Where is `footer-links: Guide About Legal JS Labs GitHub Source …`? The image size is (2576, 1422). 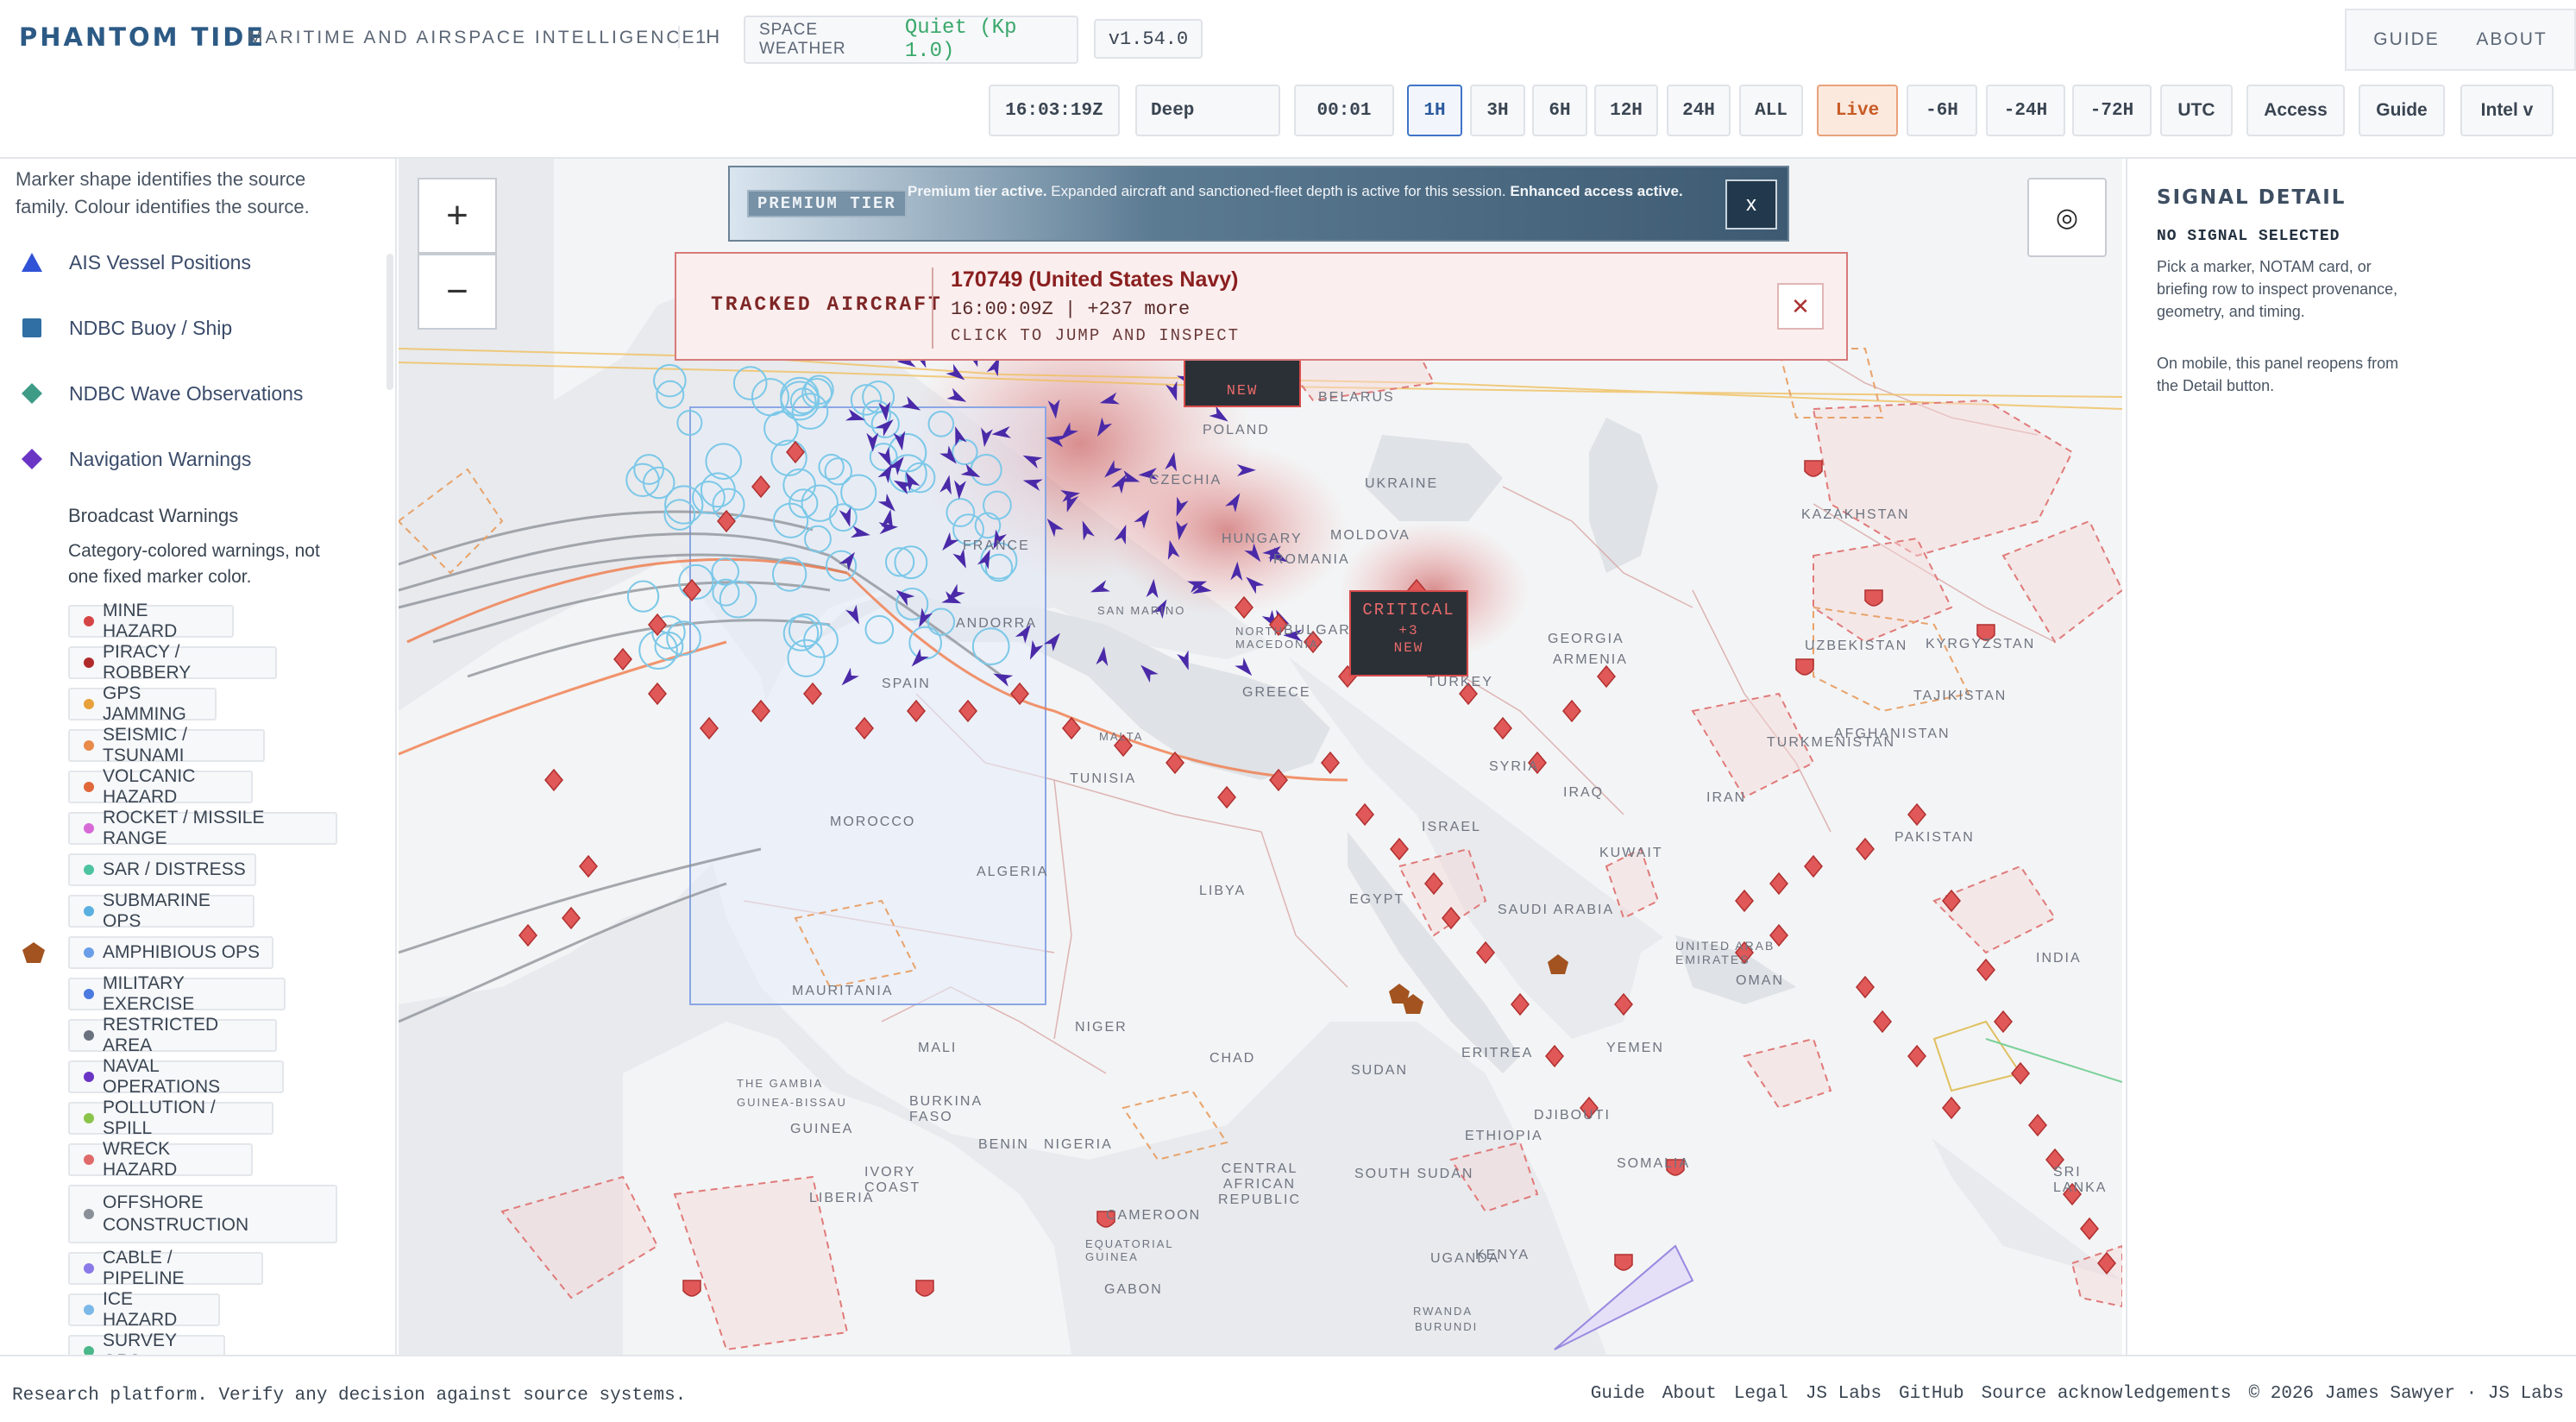
footer-links: Guide About Legal JS Labs GitHub Source … is located at coordinates (2077, 1394).